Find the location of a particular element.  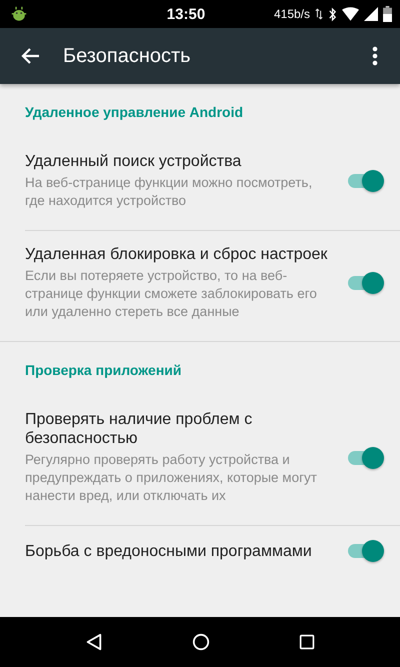

home-circle-icon is located at coordinates (201, 642).